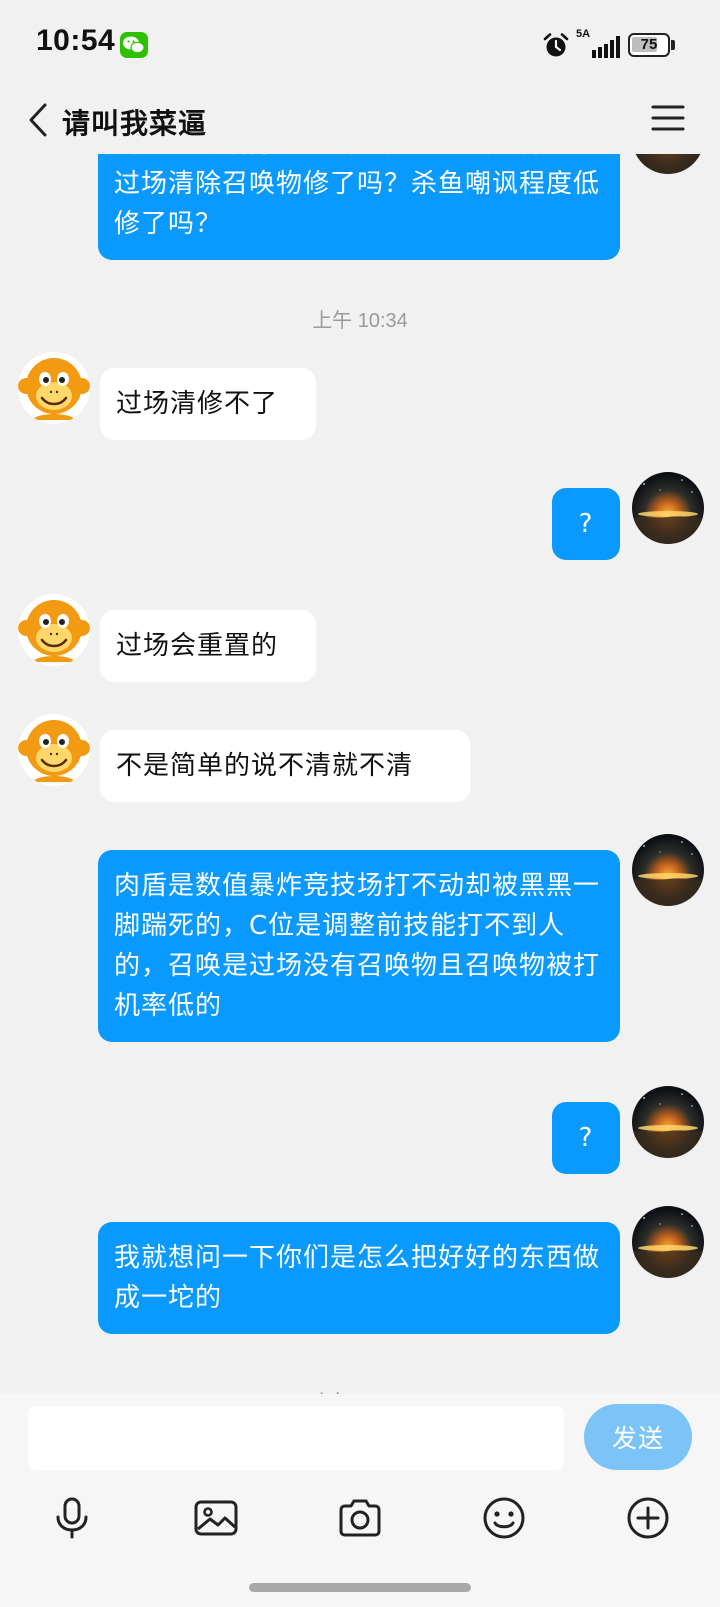  What do you see at coordinates (197, 404) in the screenshot?
I see `message-text: 过场清修不了` at bounding box center [197, 404].